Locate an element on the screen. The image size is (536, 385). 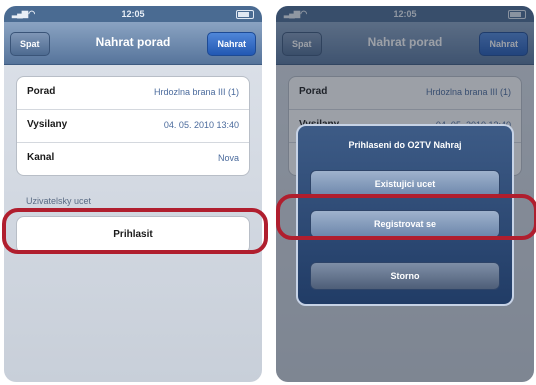
table-row: Porad Hrdozlna brana III (1) is located at coordinates (133, 93).